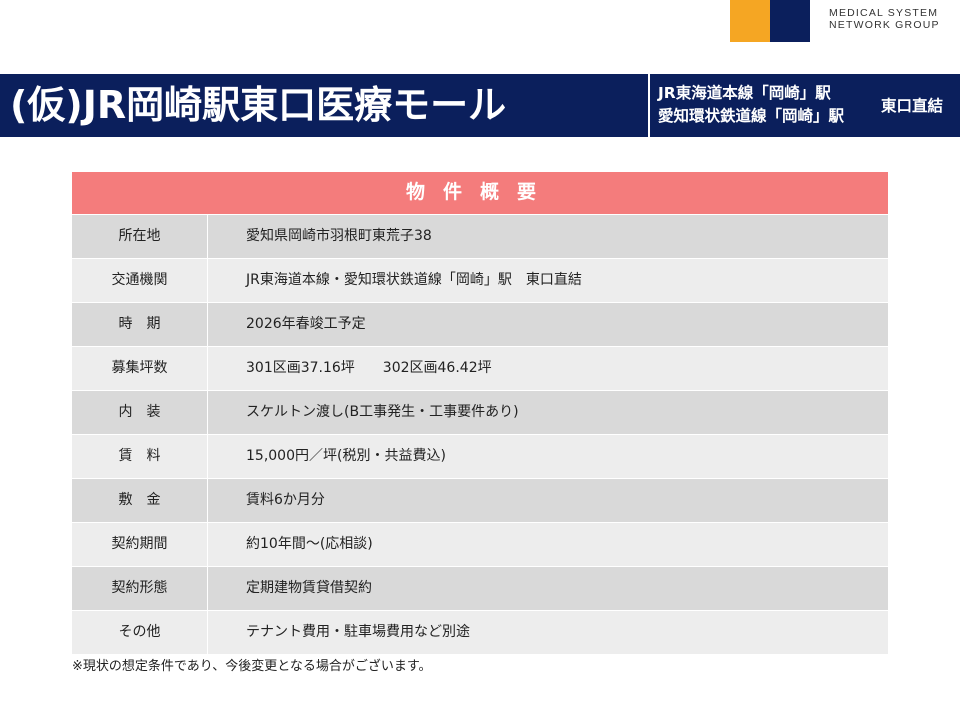  I want to click on company-logo: MEDICAL SYSTEM NETWORK GROUP, so click(844, 22).